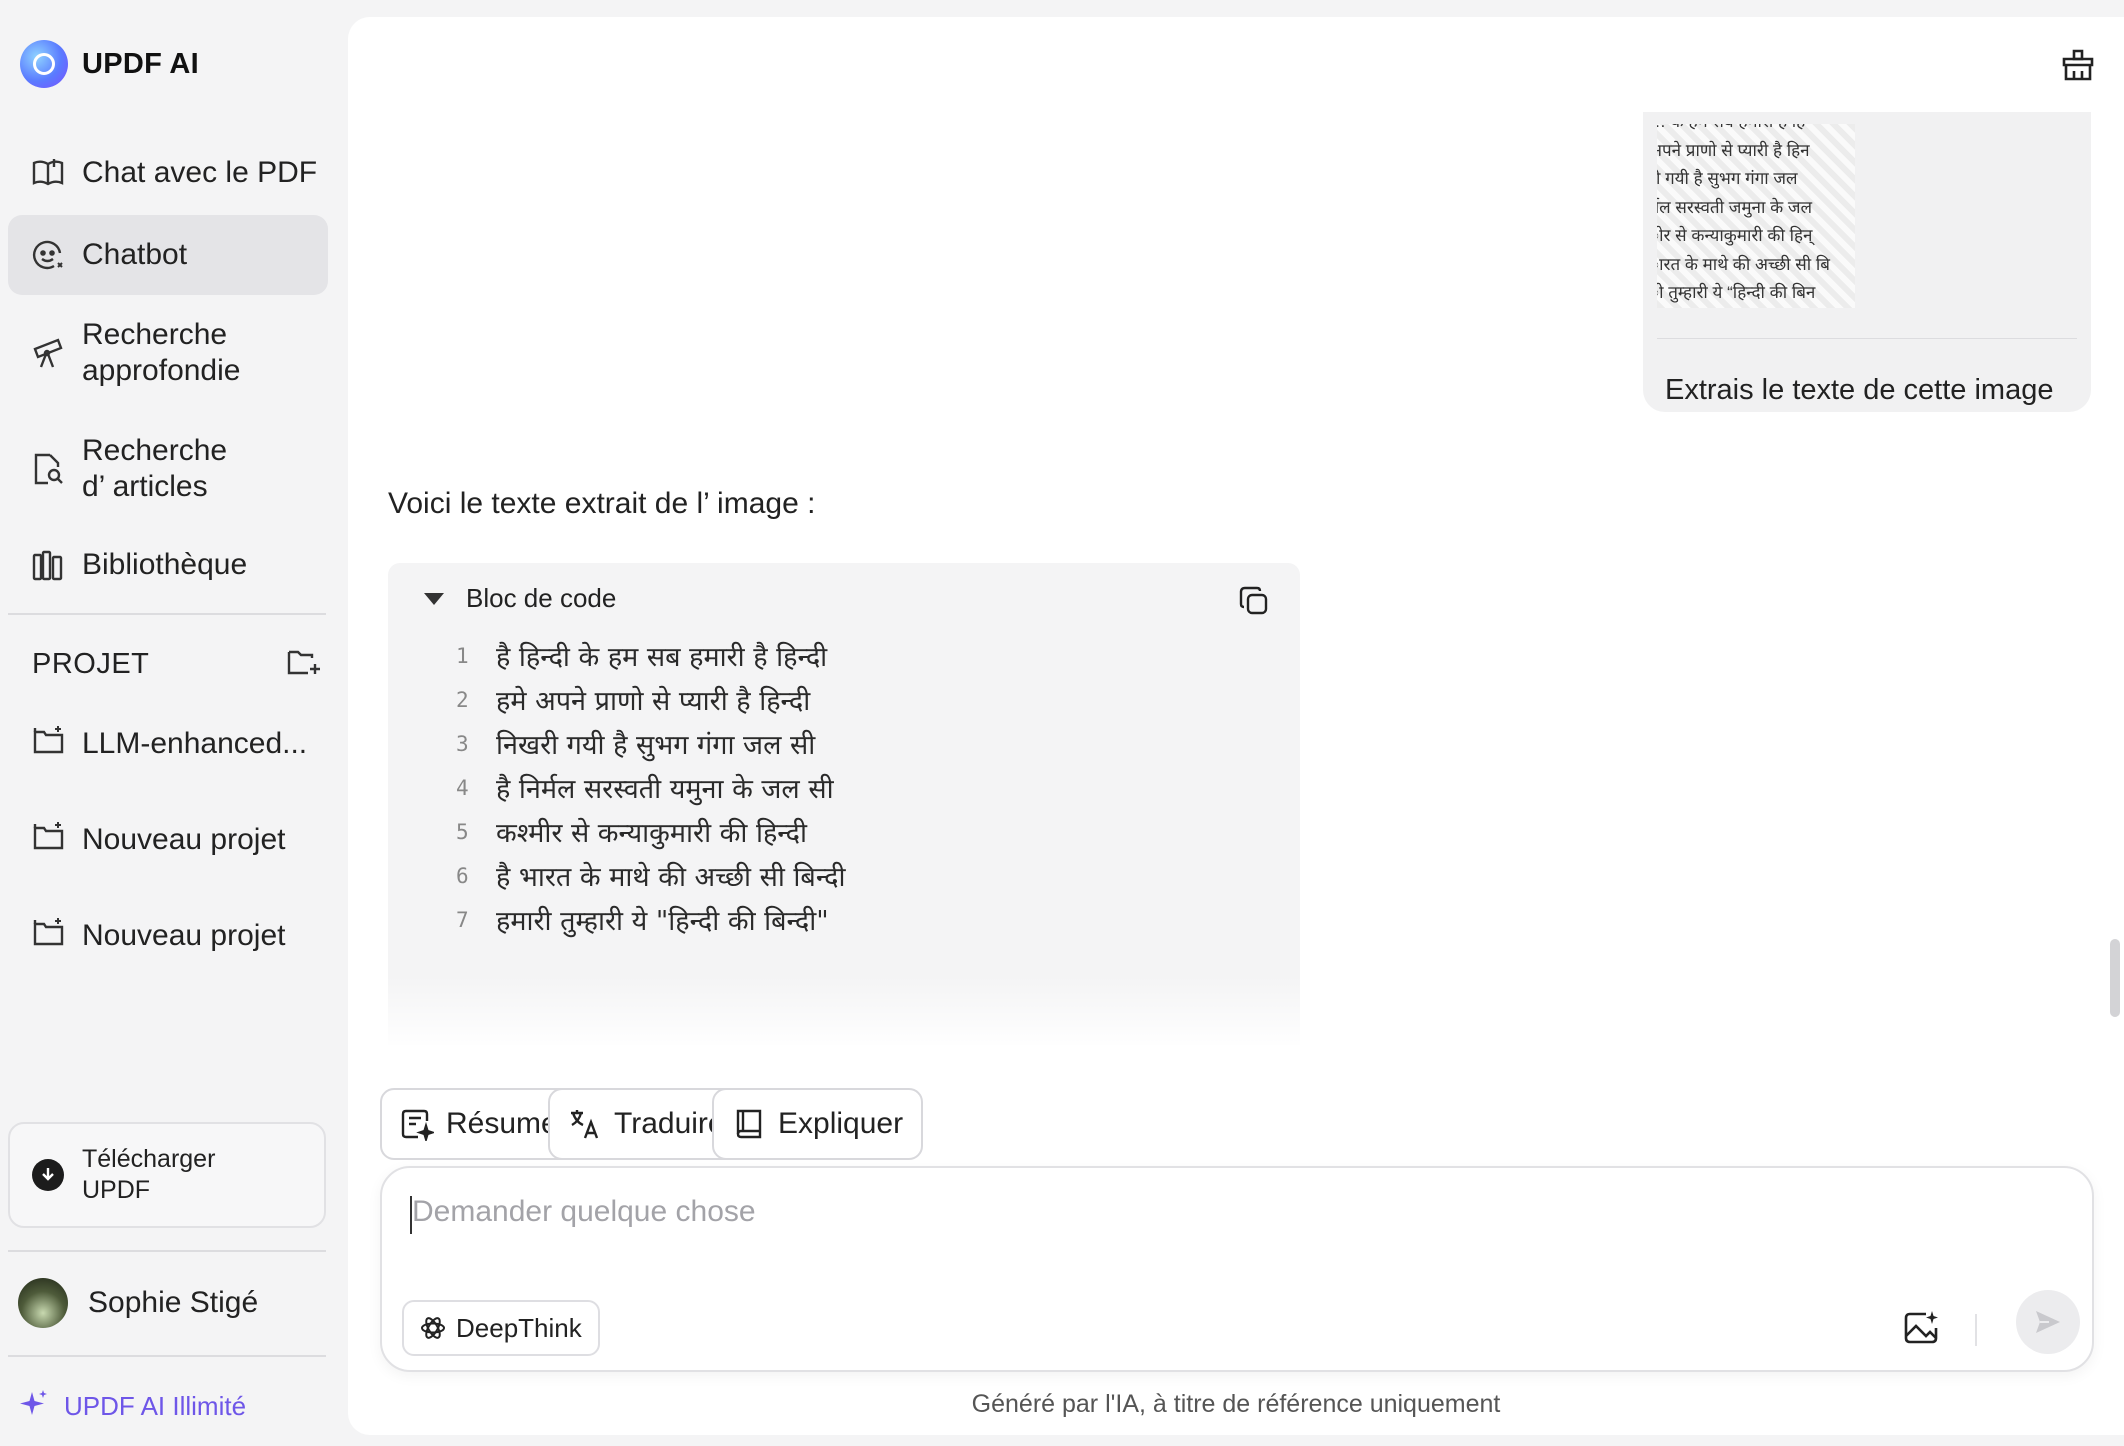 The width and height of the screenshot is (2124, 1446). I want to click on code-block-toggle: Bloc de code, so click(520, 598).